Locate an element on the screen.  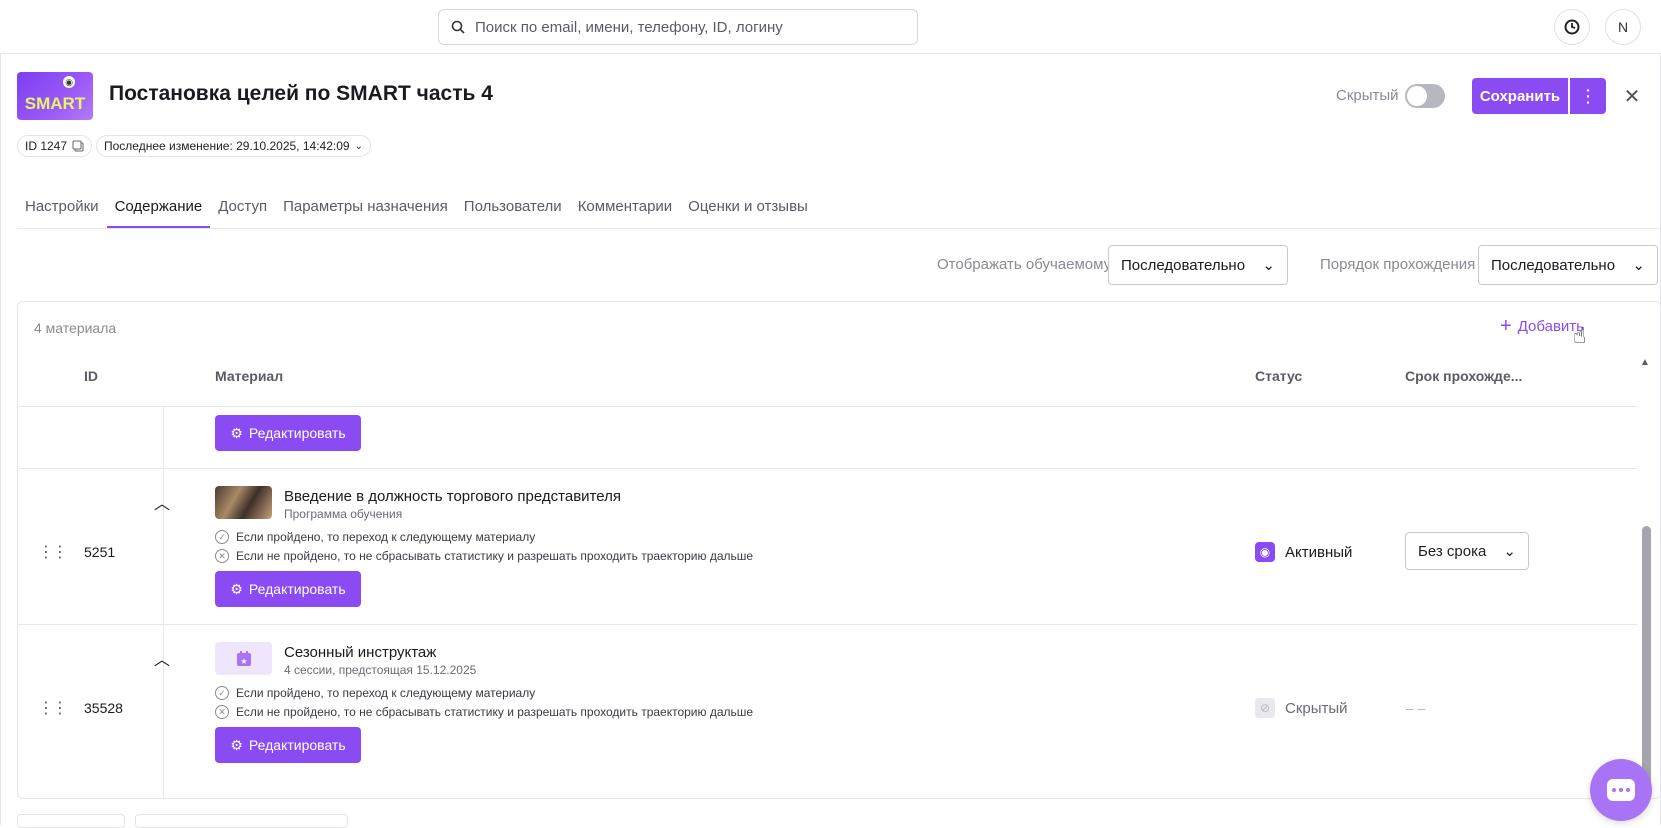
page-size-select is located at coordinates (241, 821).